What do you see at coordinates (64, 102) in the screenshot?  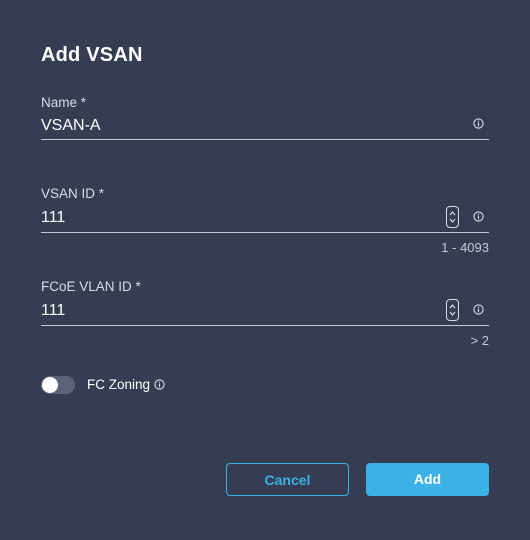 I see `name-field-label: Name *` at bounding box center [64, 102].